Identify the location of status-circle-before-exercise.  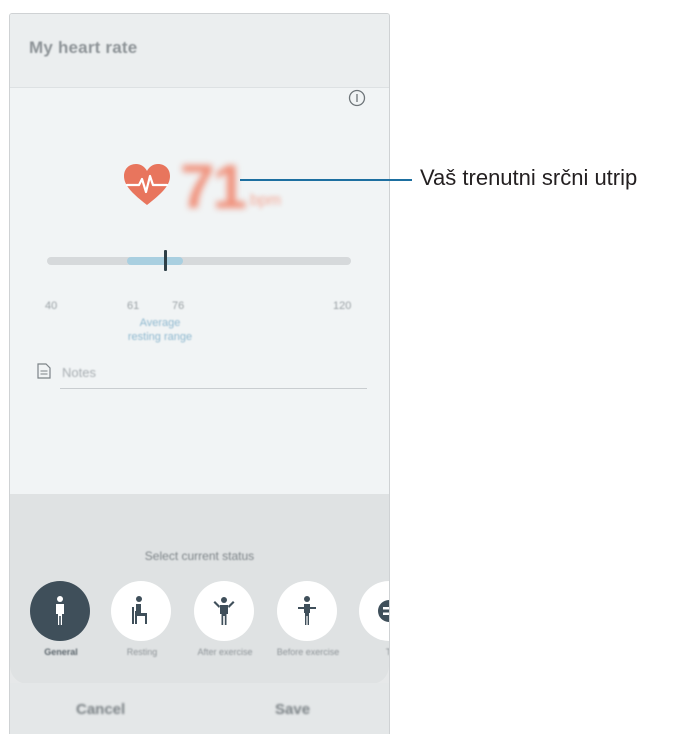
(307, 611).